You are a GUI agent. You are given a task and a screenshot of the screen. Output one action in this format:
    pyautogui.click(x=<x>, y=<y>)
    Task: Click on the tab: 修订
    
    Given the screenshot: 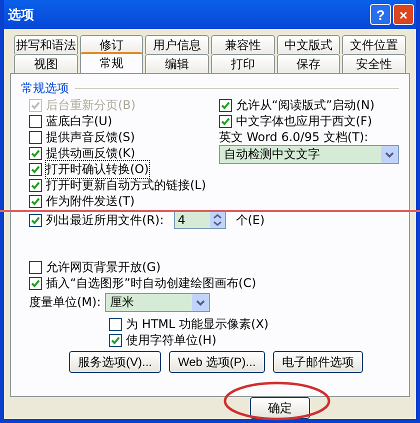 What is the action you would take?
    pyautogui.click(x=112, y=44)
    